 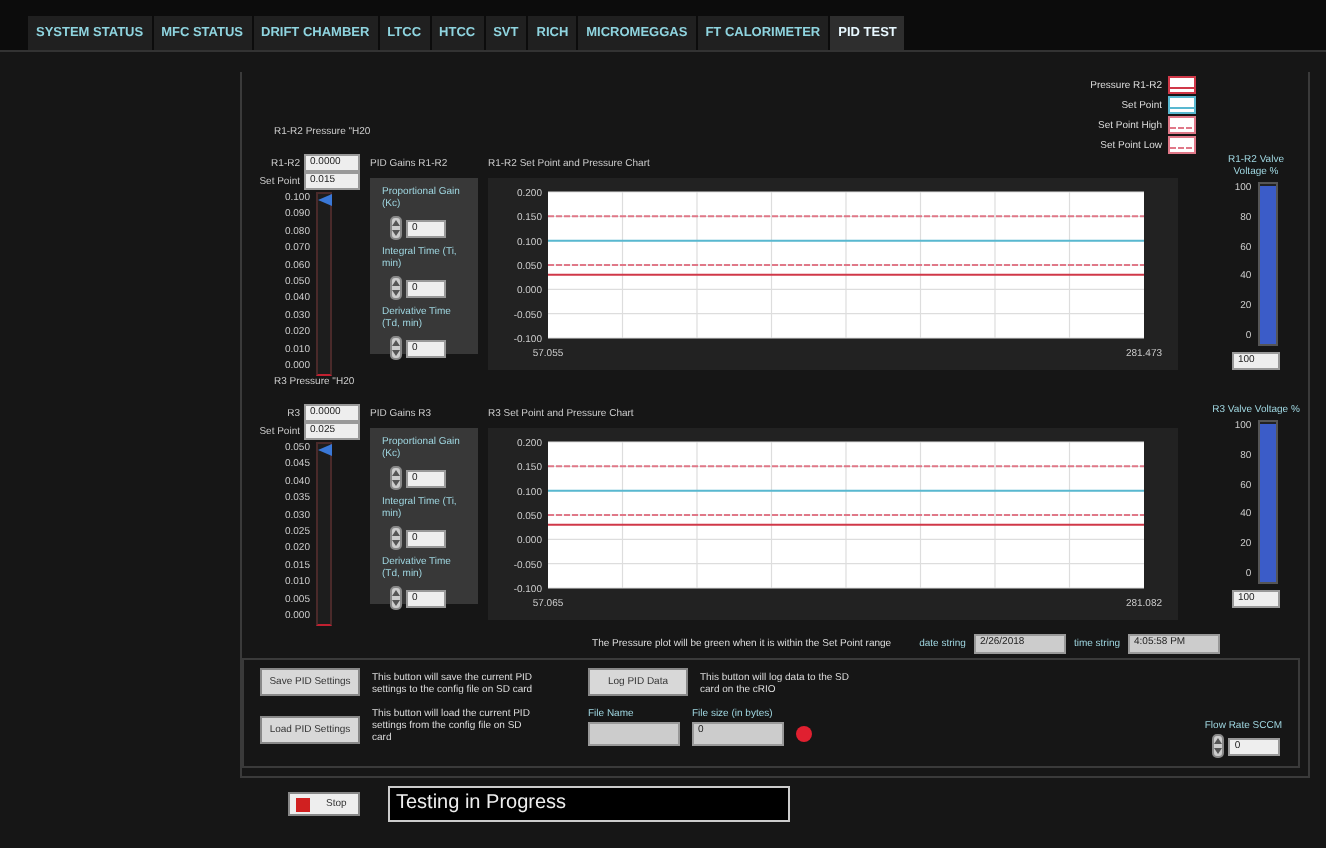 What do you see at coordinates (589, 804) in the screenshot?
I see `status-display: Testing in Progress` at bounding box center [589, 804].